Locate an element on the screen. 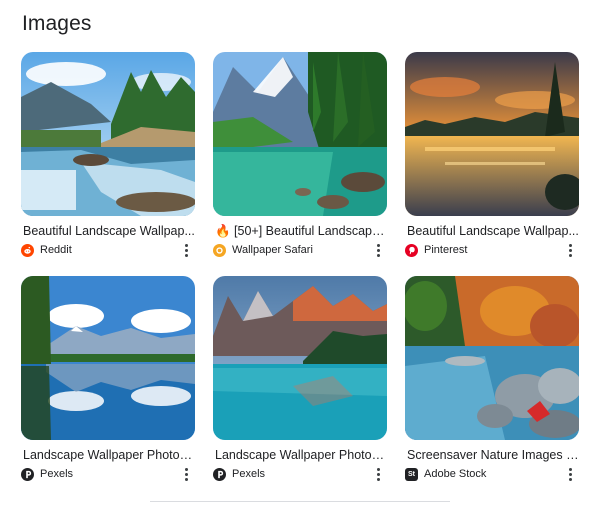 Image resolution: width=600 pixels, height=506 pixels. image-result-source: Wallpaper Safari is located at coordinates (301, 250).